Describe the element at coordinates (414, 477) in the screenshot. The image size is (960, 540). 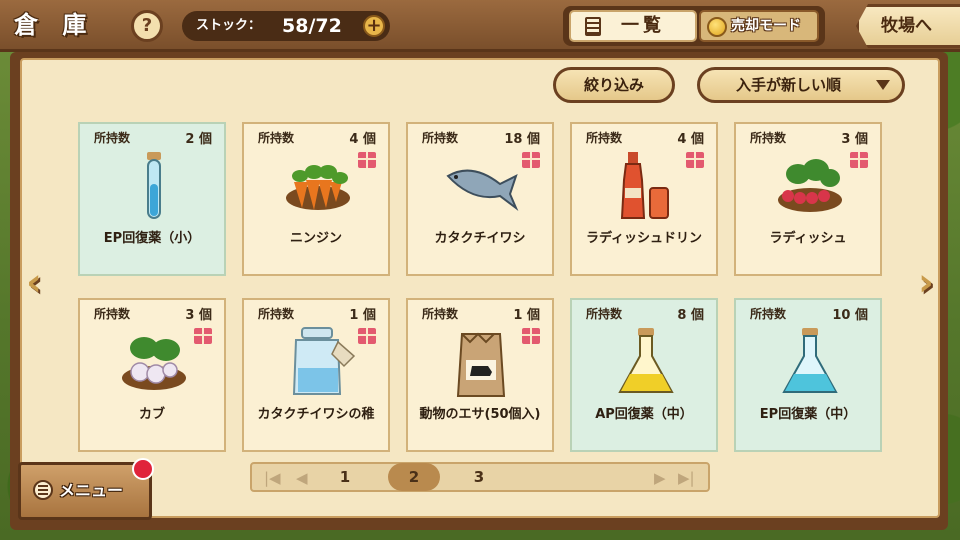
I see `page-2: 2` at that location.